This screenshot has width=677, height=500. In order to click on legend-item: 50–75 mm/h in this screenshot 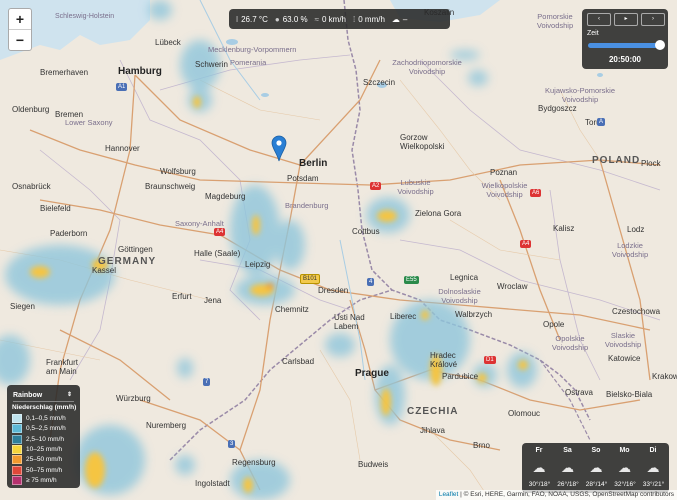, I will do `click(37, 470)`.